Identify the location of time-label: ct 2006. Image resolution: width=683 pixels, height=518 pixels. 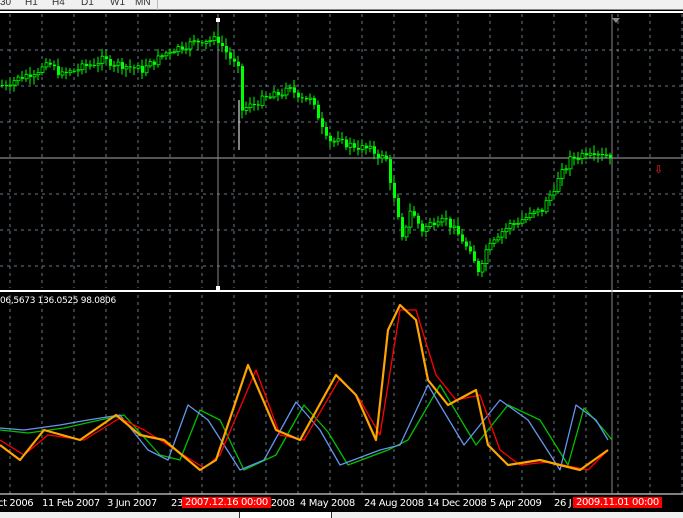
(17, 503).